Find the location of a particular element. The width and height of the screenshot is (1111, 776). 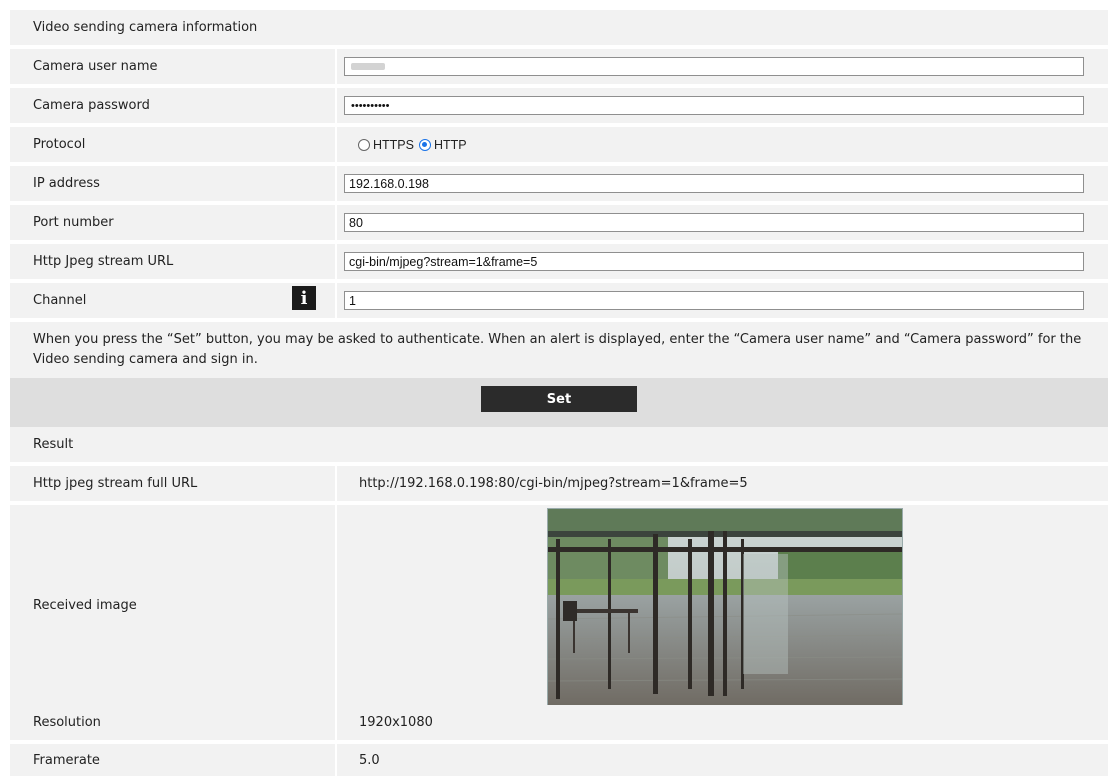

framerate-value: 5.0 is located at coordinates (369, 760).